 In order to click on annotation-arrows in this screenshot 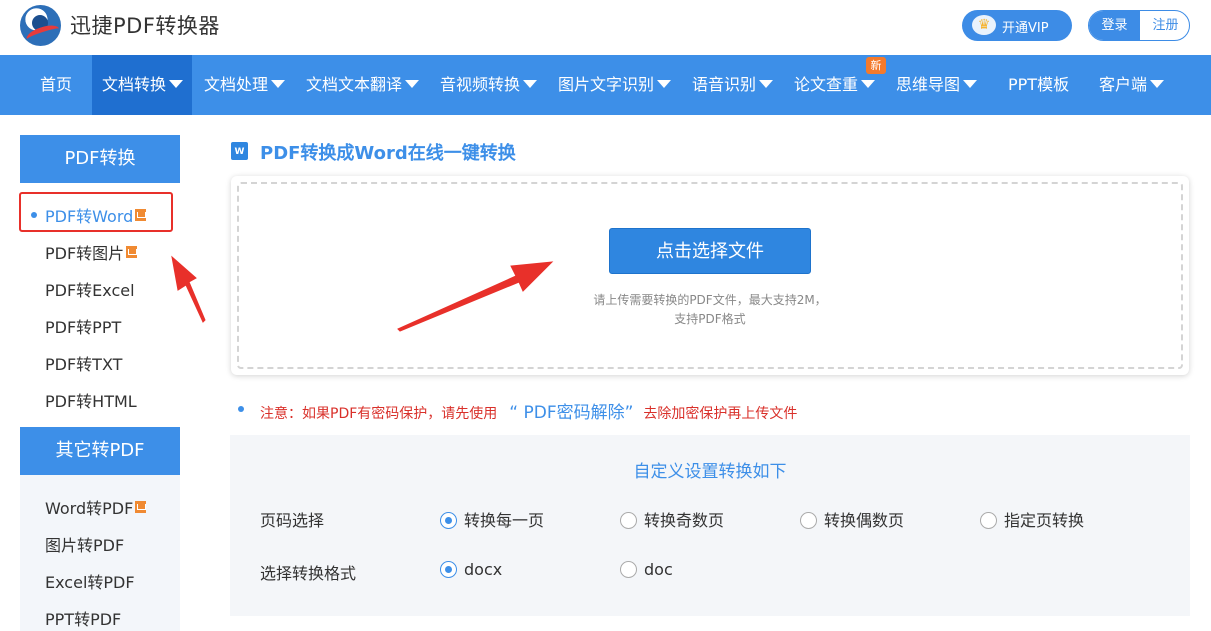, I will do `click(362, 293)`.